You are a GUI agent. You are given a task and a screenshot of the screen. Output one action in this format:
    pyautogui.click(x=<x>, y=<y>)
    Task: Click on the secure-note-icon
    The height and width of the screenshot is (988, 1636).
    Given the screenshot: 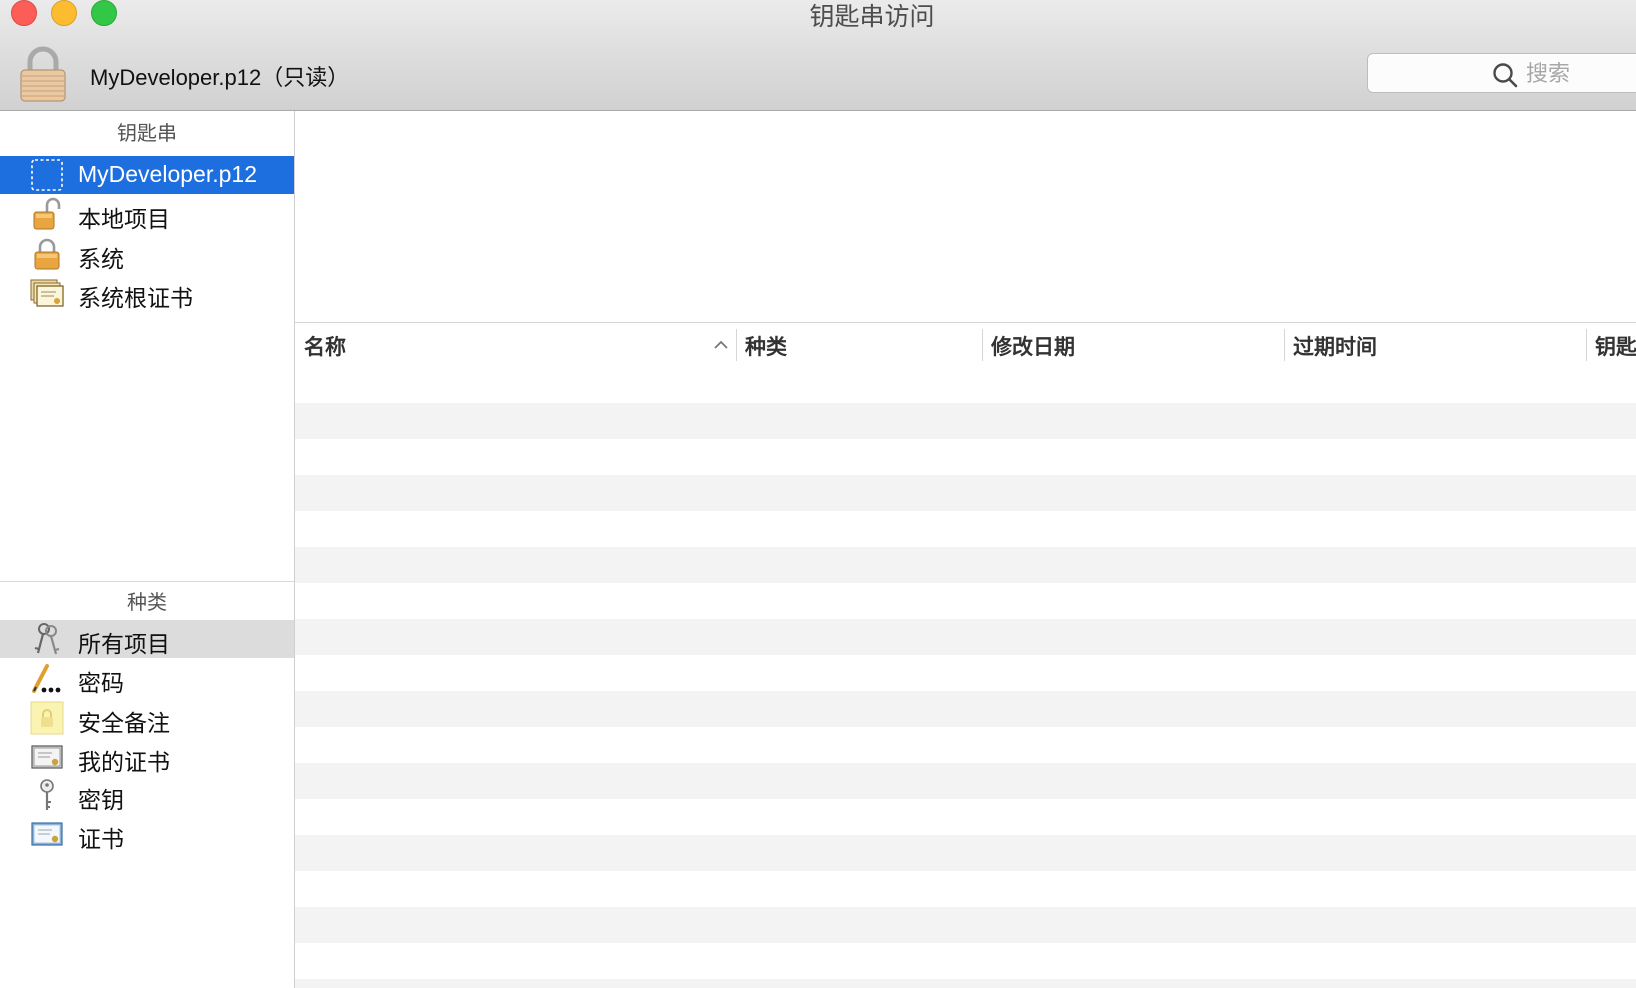 What is the action you would take?
    pyautogui.click(x=47, y=718)
    